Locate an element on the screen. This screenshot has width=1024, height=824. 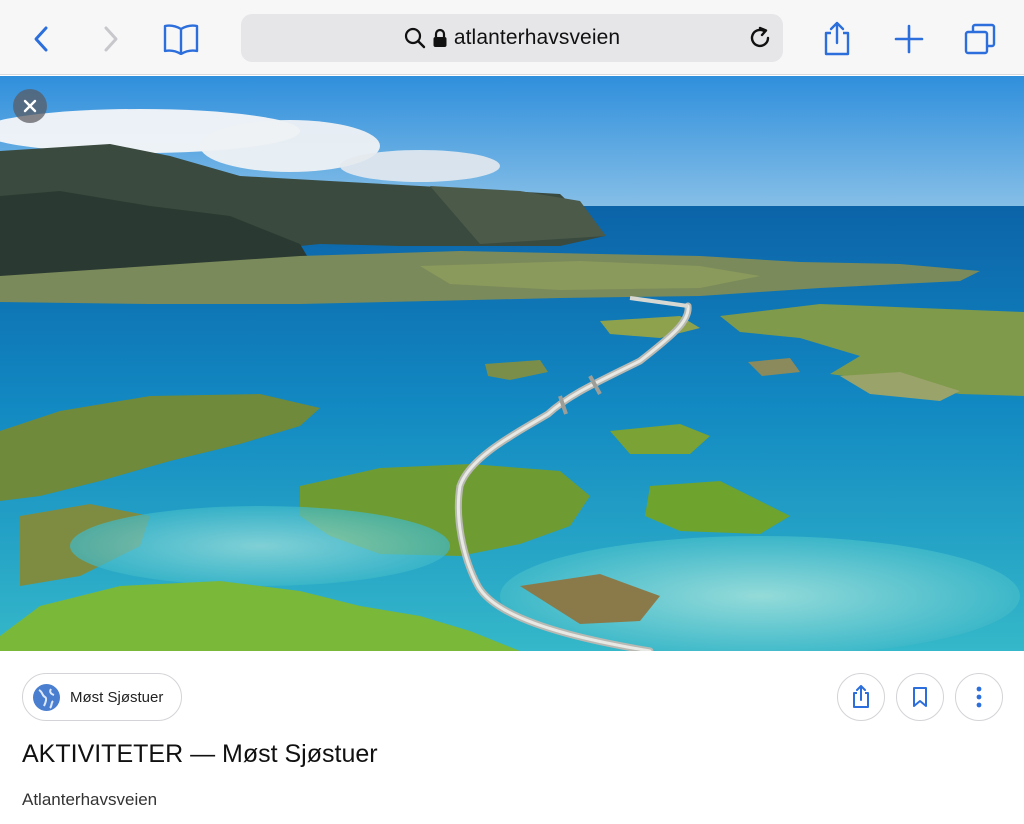
forward-button is located at coordinates (111, 39).